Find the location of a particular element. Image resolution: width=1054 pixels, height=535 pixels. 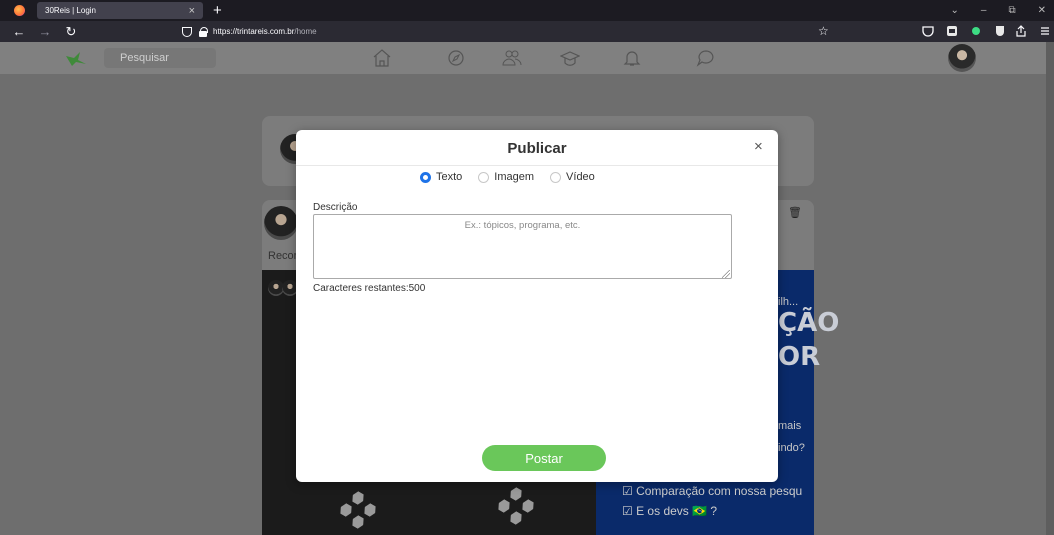

pocket-icon is located at coordinates (928, 31).